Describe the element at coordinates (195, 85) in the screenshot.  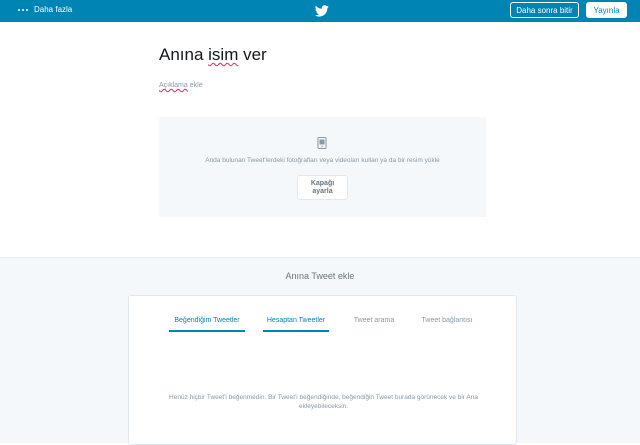
I see `description-post: ekle` at that location.